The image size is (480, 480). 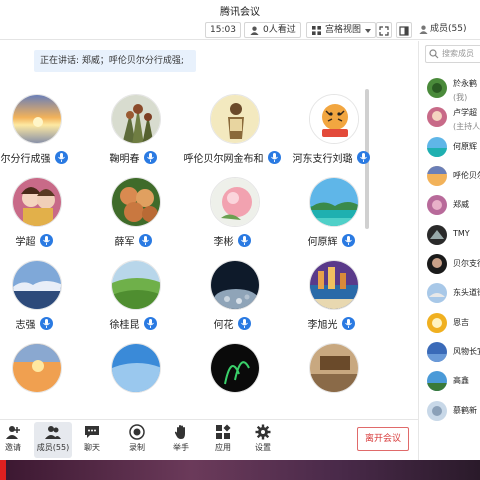 What do you see at coordinates (453, 207) in the screenshot?
I see `member-item: 郑威` at bounding box center [453, 207].